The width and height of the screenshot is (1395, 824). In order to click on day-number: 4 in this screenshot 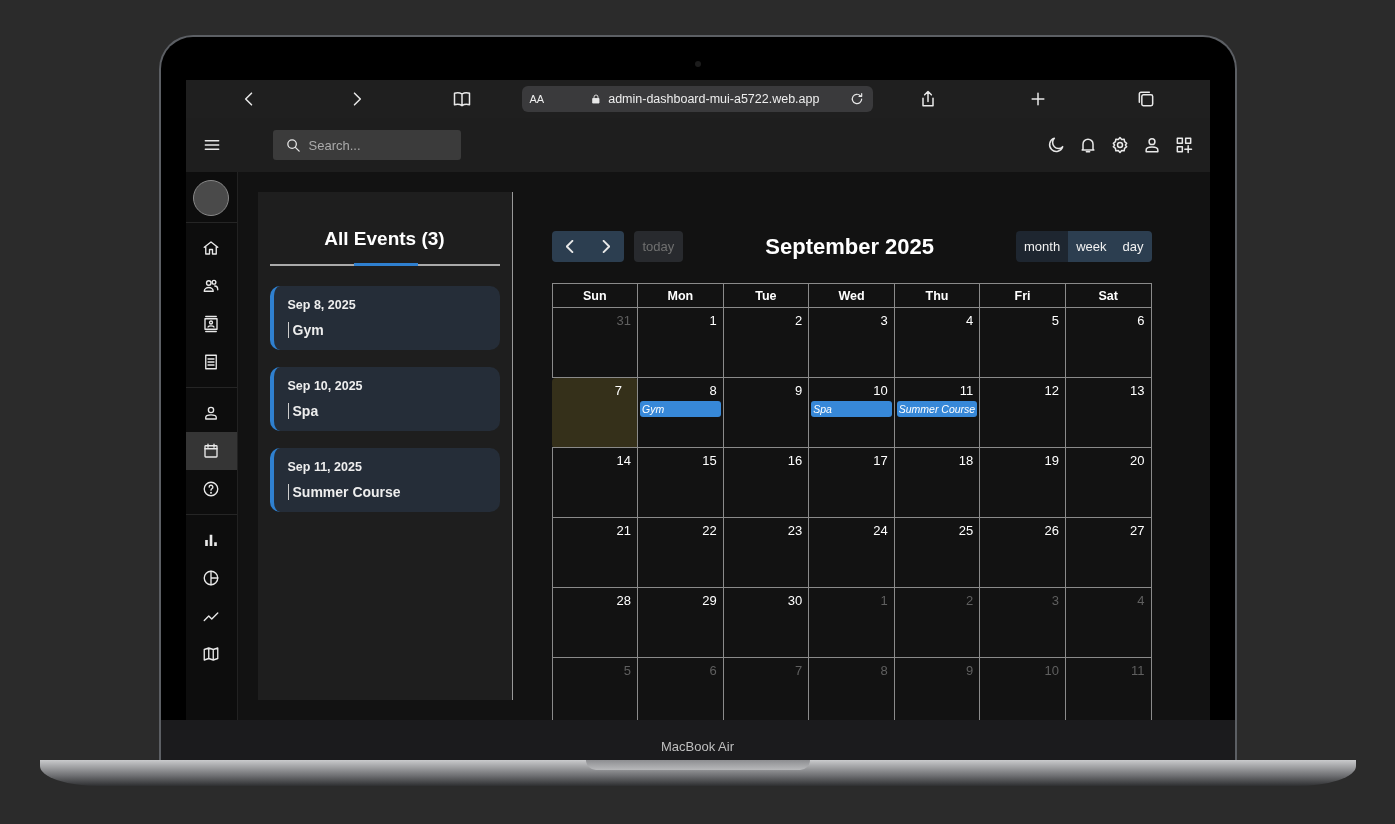, I will do `click(1141, 601)`.